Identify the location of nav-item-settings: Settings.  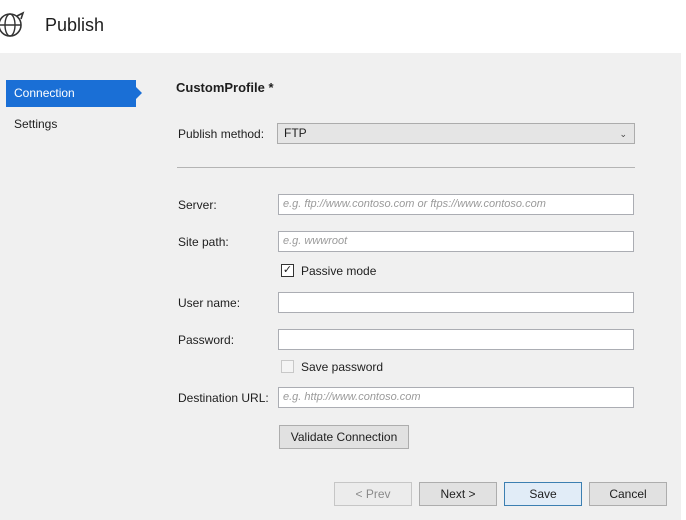
(71, 124).